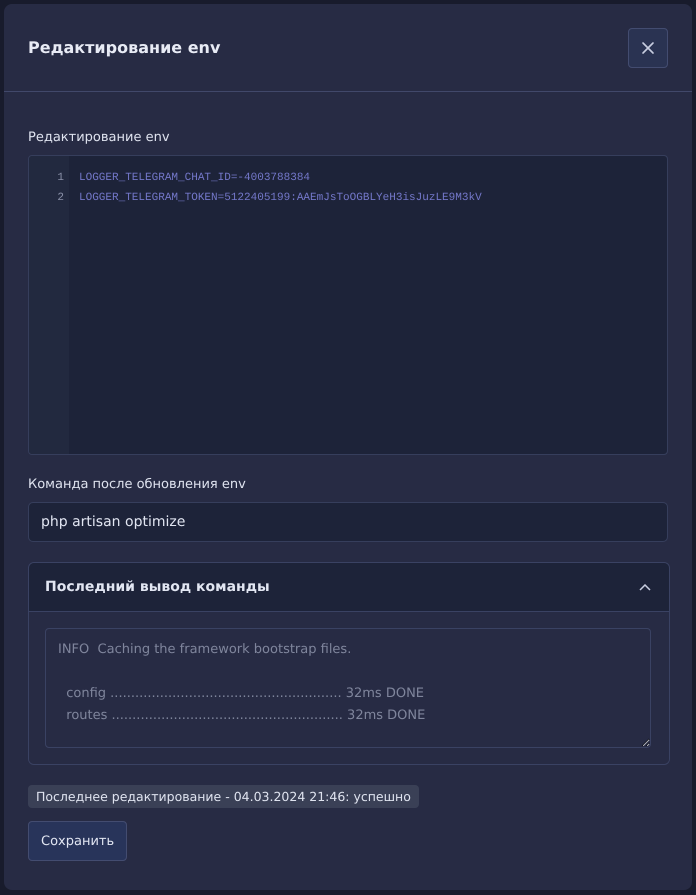  Describe the element at coordinates (60, 198) in the screenshot. I see `line-number: 2` at that location.